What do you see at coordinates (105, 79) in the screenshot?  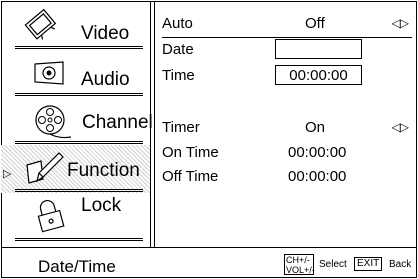 I see `sidebar-item-label: Audio` at bounding box center [105, 79].